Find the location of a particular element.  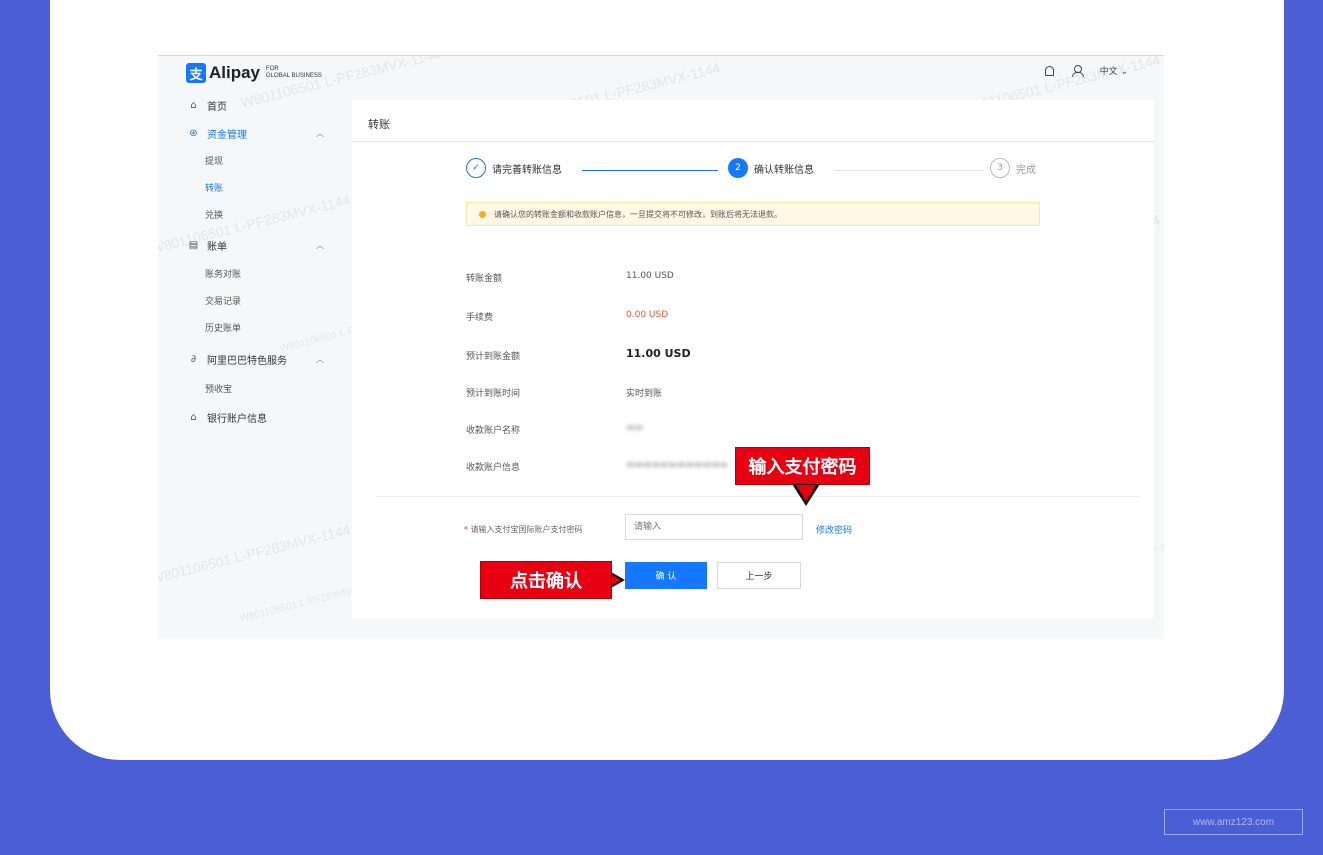

change-password-link: 修改密码 is located at coordinates (834, 529).